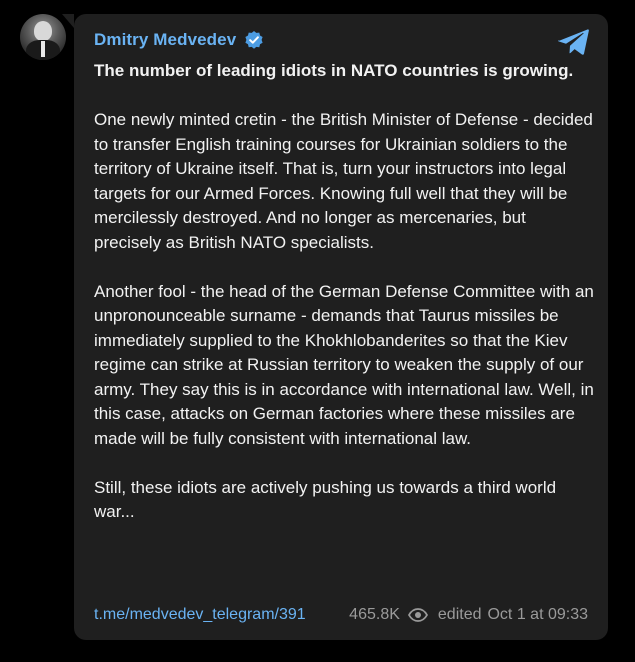  Describe the element at coordinates (43, 31) in the screenshot. I see `avatar-head` at that location.